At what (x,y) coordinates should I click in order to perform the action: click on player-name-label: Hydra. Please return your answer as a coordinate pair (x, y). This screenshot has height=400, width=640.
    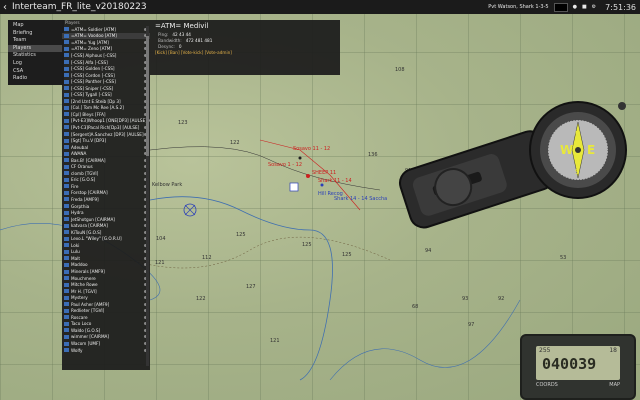
    Looking at the image, I should click on (77, 213).